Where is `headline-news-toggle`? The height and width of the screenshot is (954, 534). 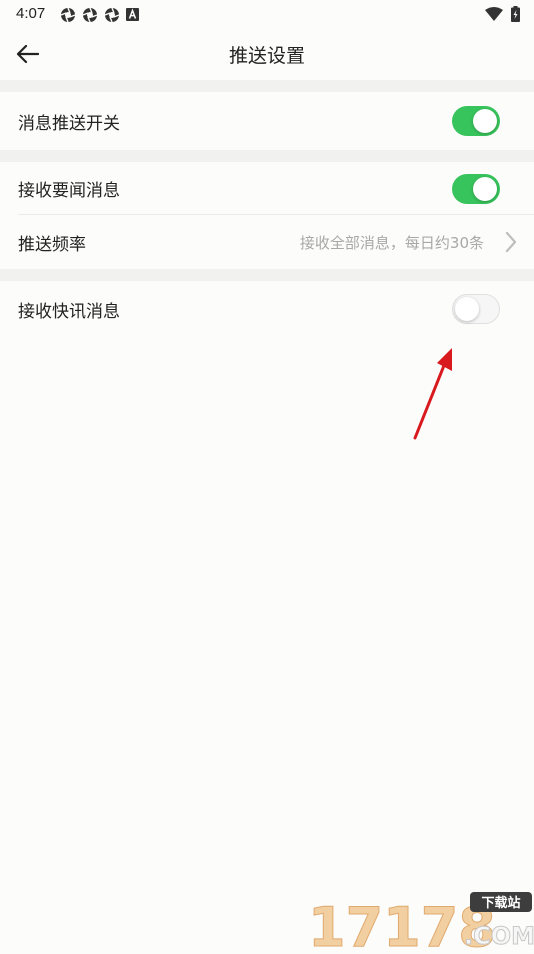
headline-news-toggle is located at coordinates (476, 189).